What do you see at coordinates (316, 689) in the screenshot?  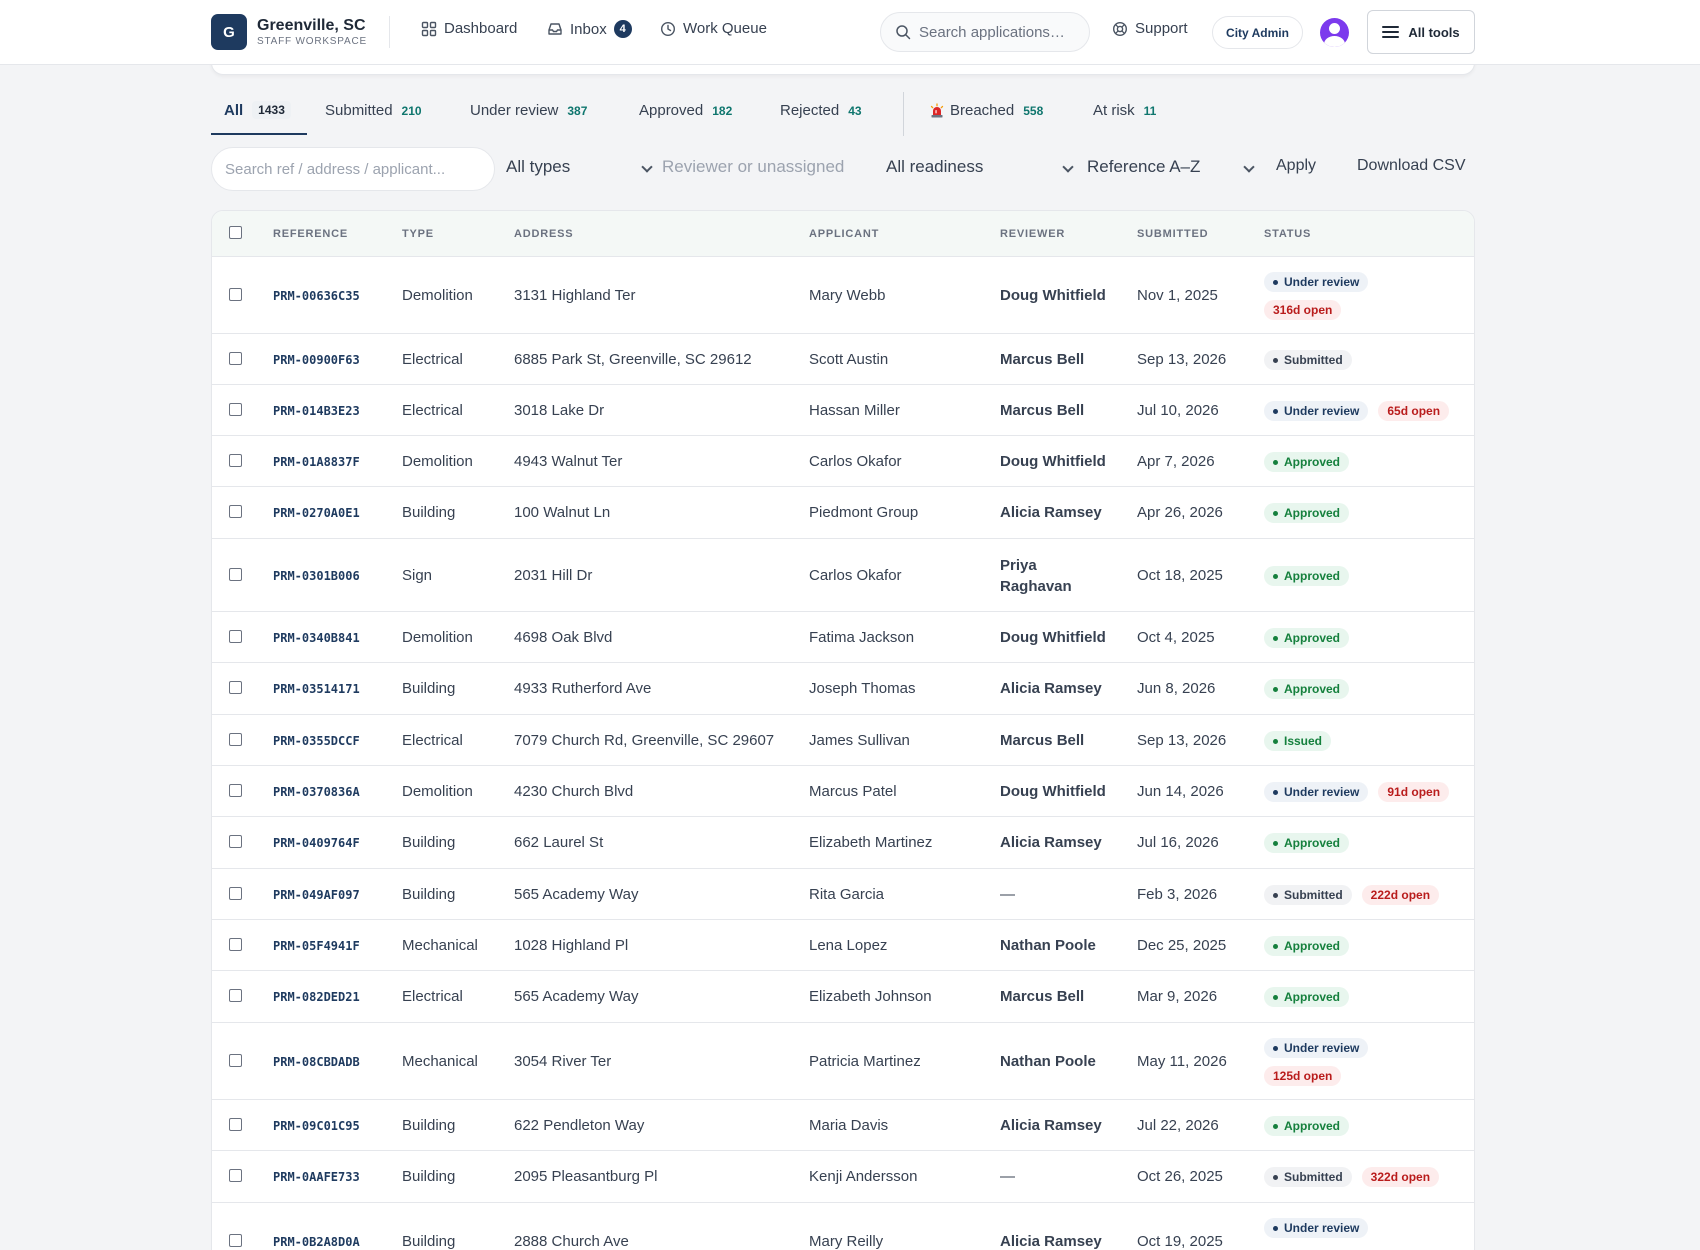 I see `reference-link: PRM-03514171` at bounding box center [316, 689].